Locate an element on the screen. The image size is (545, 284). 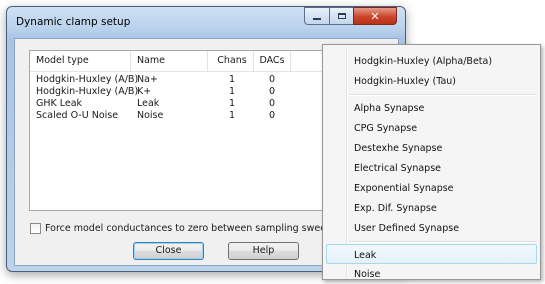
menu-item-electrical-synapse: Electrical Synapse is located at coordinates (397, 169).